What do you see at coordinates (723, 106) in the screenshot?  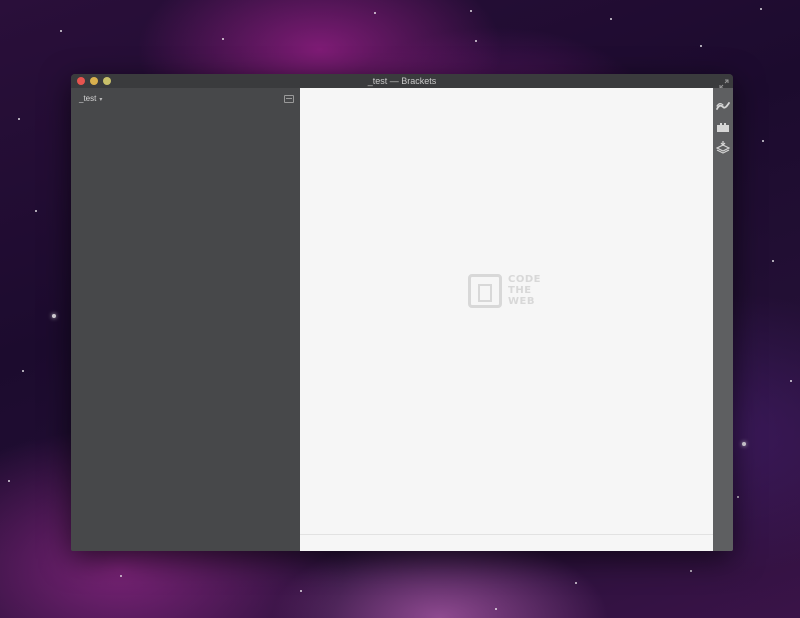 I see `live-preview-icon` at bounding box center [723, 106].